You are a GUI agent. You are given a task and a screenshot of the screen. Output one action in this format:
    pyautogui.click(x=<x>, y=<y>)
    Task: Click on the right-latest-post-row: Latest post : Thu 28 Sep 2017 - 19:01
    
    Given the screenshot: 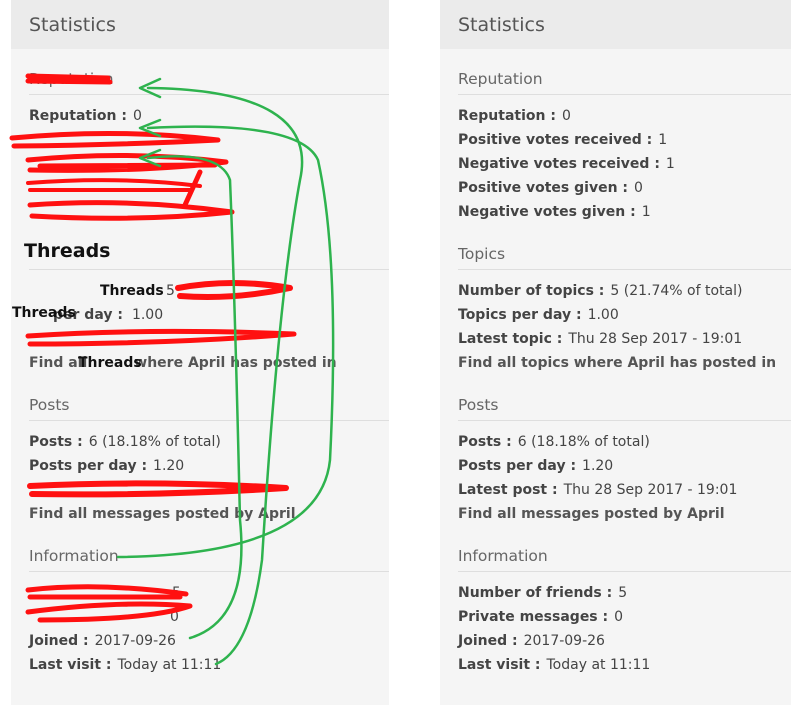 What is the action you would take?
    pyautogui.click(x=624, y=490)
    